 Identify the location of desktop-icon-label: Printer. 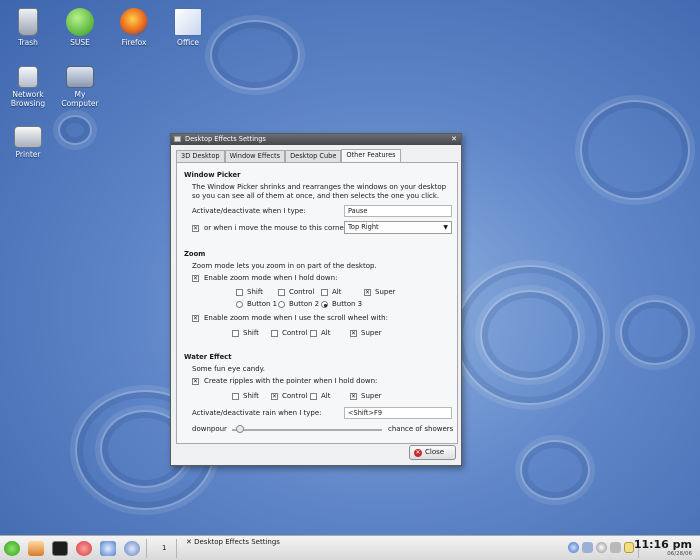
(28, 154).